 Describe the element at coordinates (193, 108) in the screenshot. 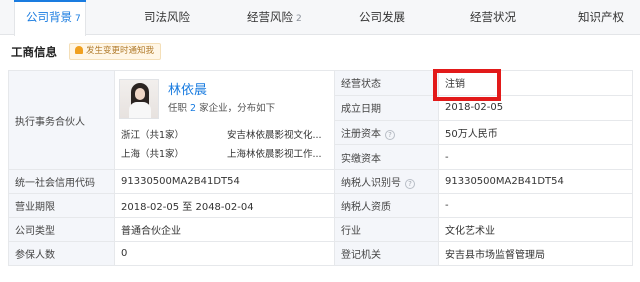

I see `role-count-link: 2` at that location.